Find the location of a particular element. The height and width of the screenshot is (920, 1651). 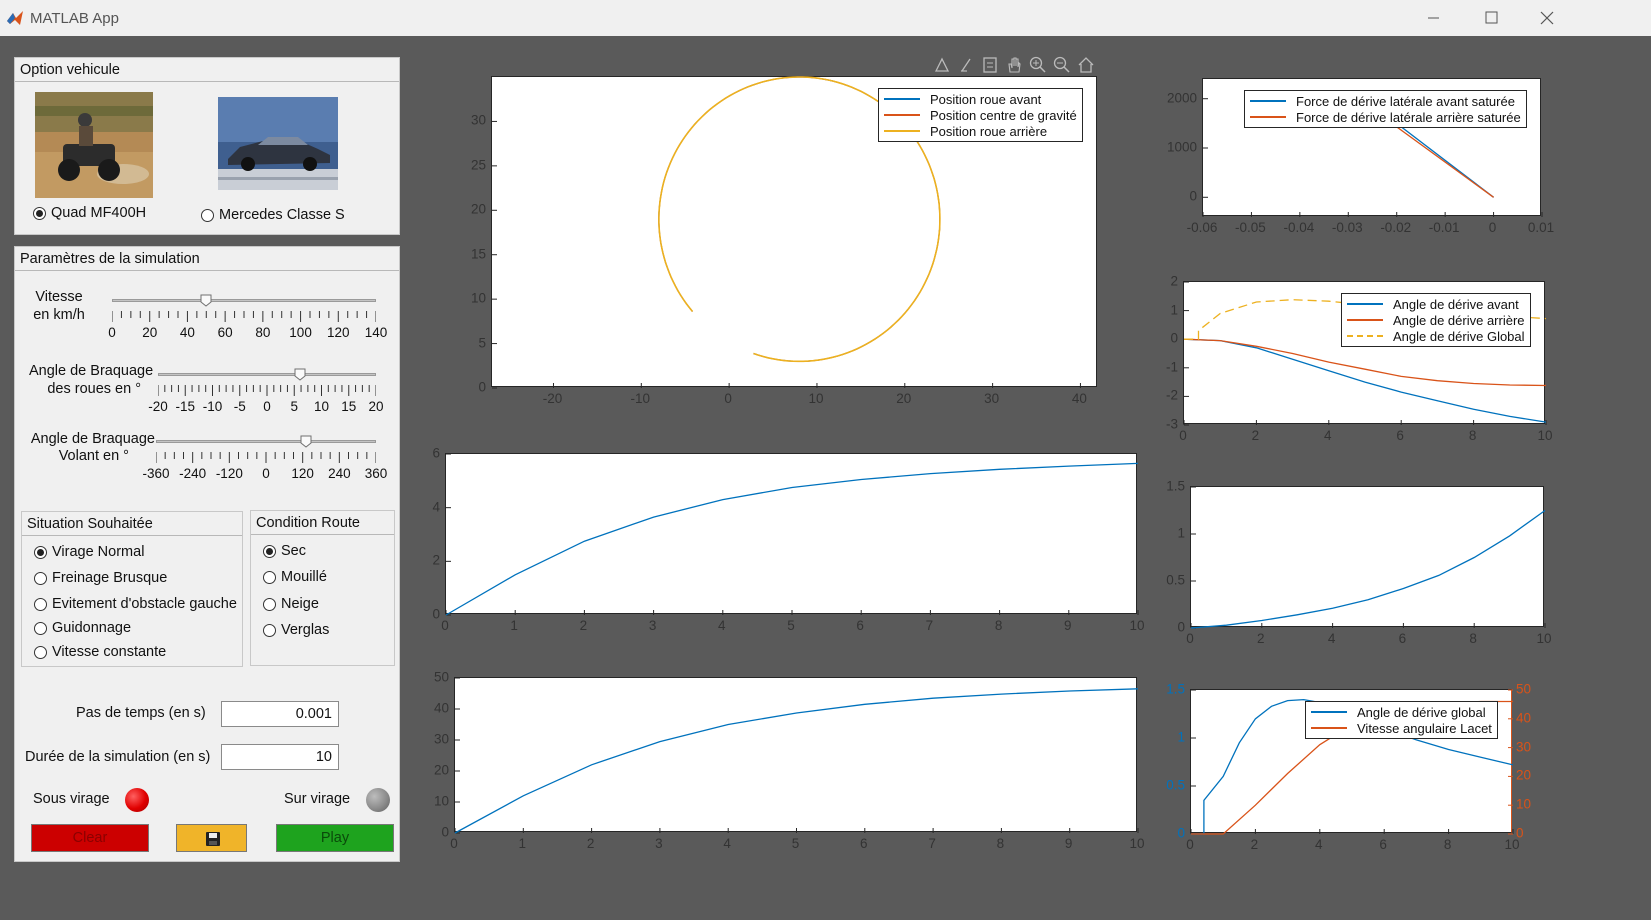

speed-label-line1: Vitesse is located at coordinates (59, 297).